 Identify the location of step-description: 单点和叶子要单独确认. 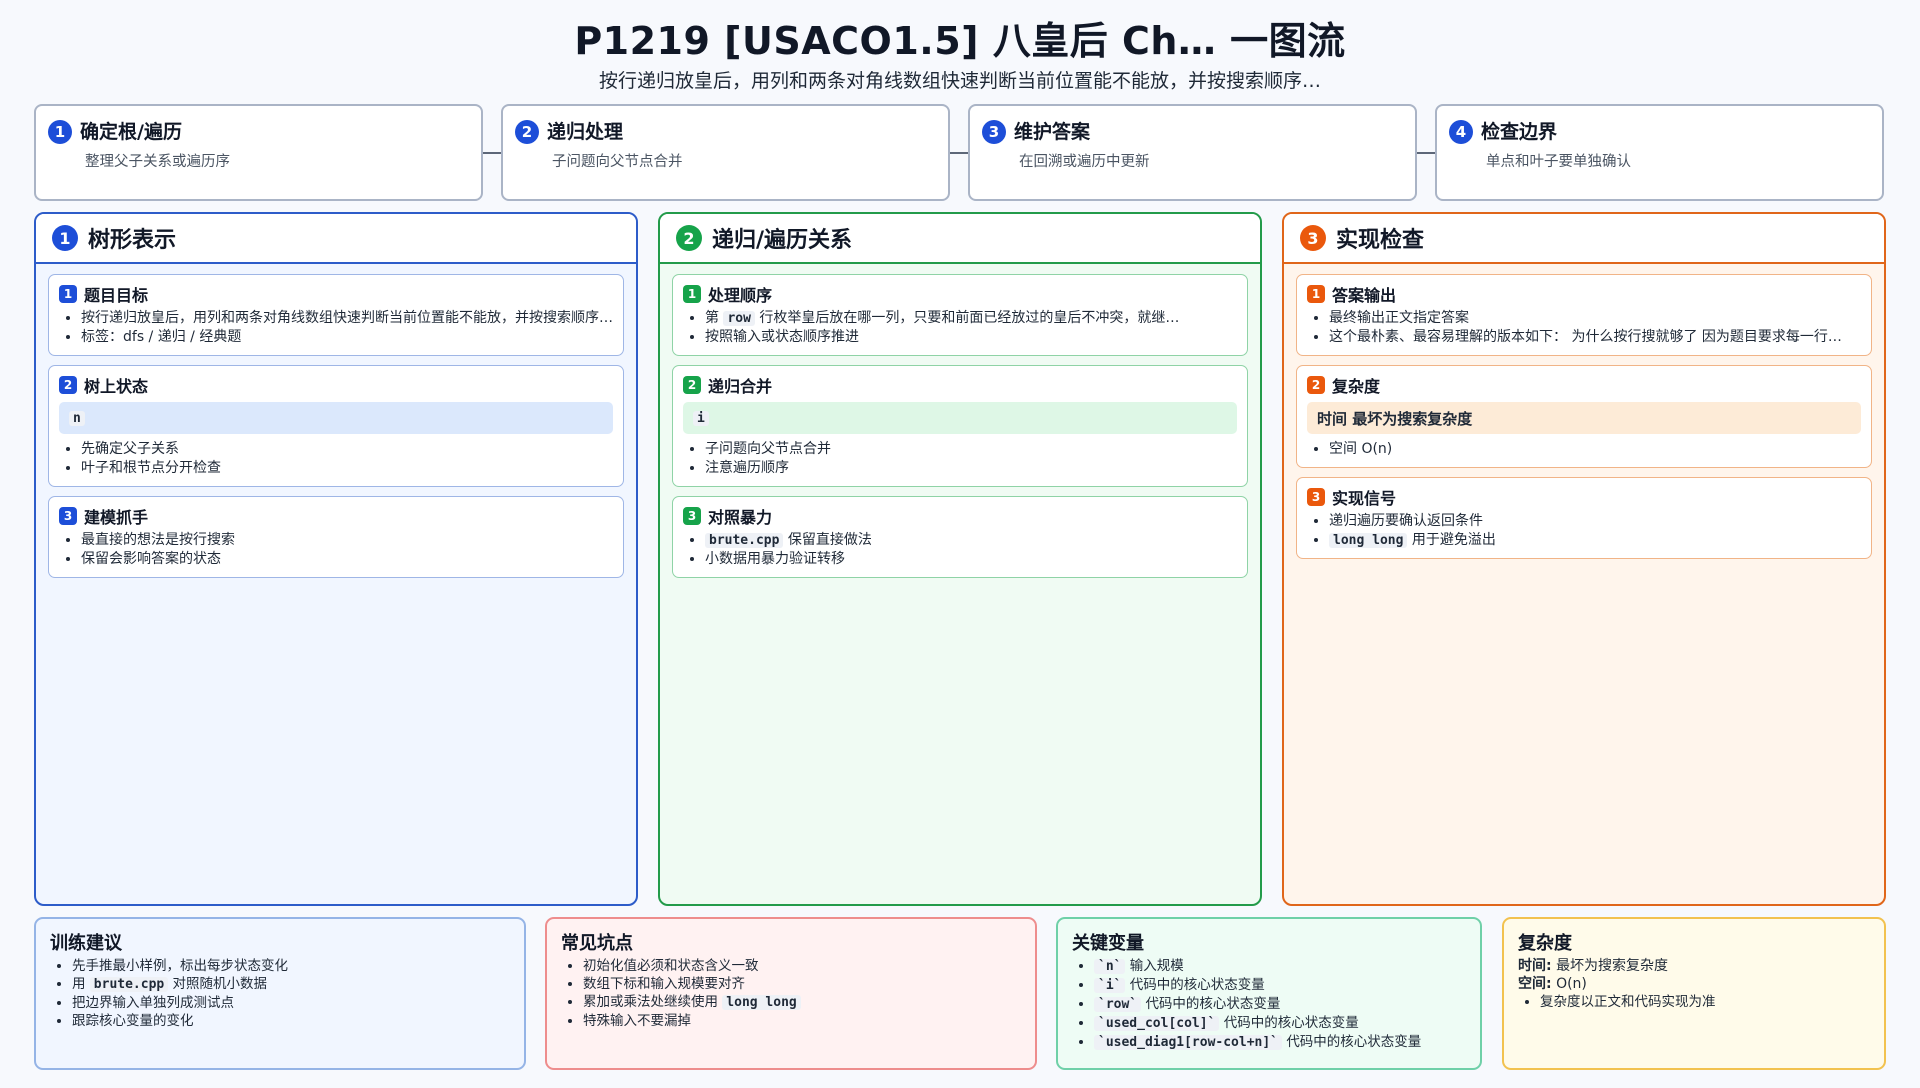
(1558, 162).